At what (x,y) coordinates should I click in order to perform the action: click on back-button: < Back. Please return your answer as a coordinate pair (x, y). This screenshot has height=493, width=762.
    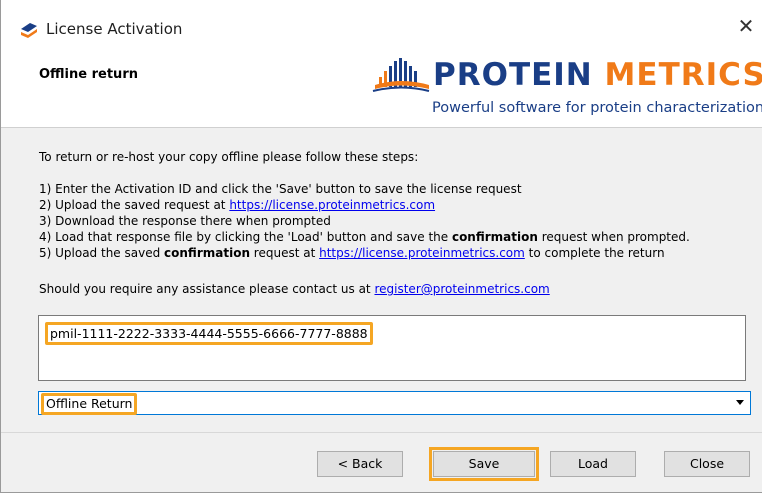
    Looking at the image, I should click on (360, 464).